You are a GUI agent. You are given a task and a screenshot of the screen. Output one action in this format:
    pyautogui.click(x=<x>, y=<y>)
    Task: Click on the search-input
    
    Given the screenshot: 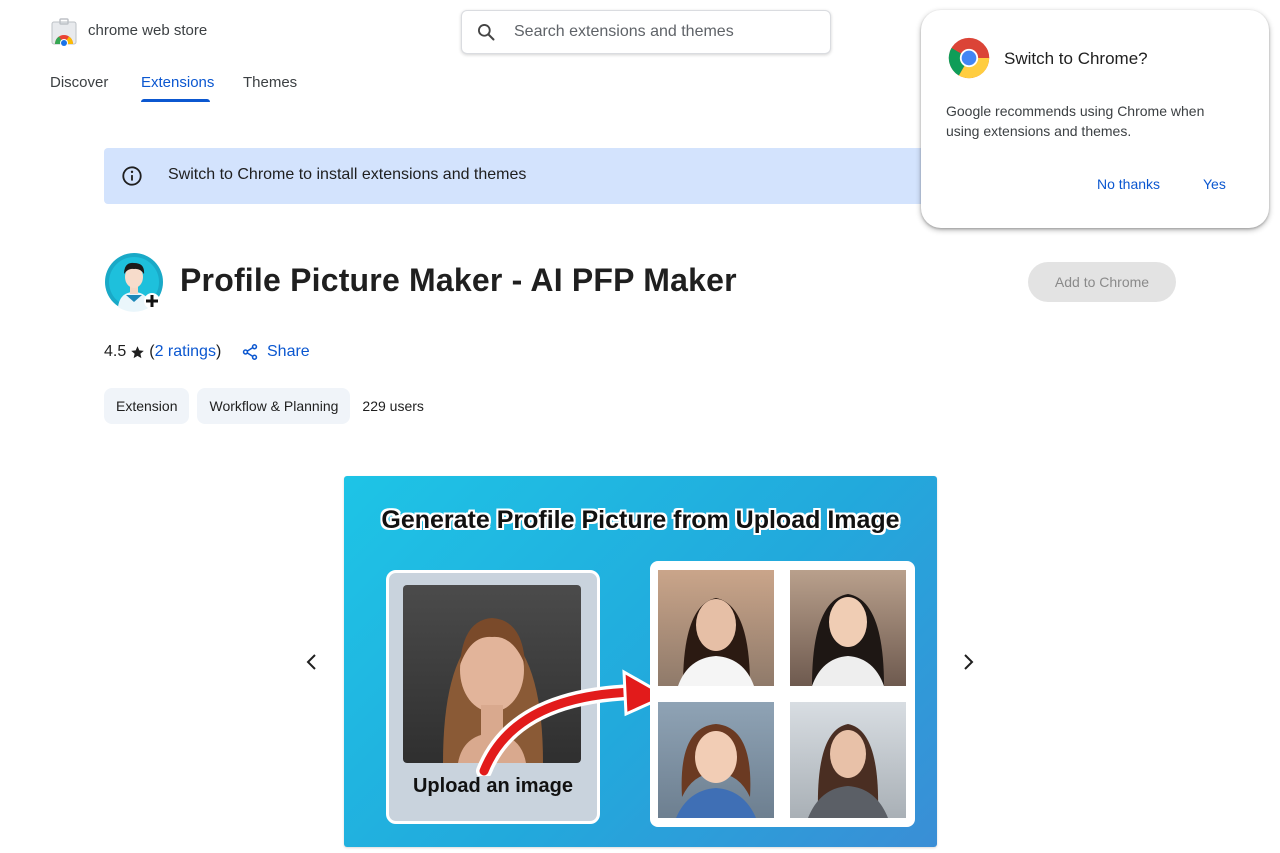 What is the action you would take?
    pyautogui.click(x=664, y=32)
    